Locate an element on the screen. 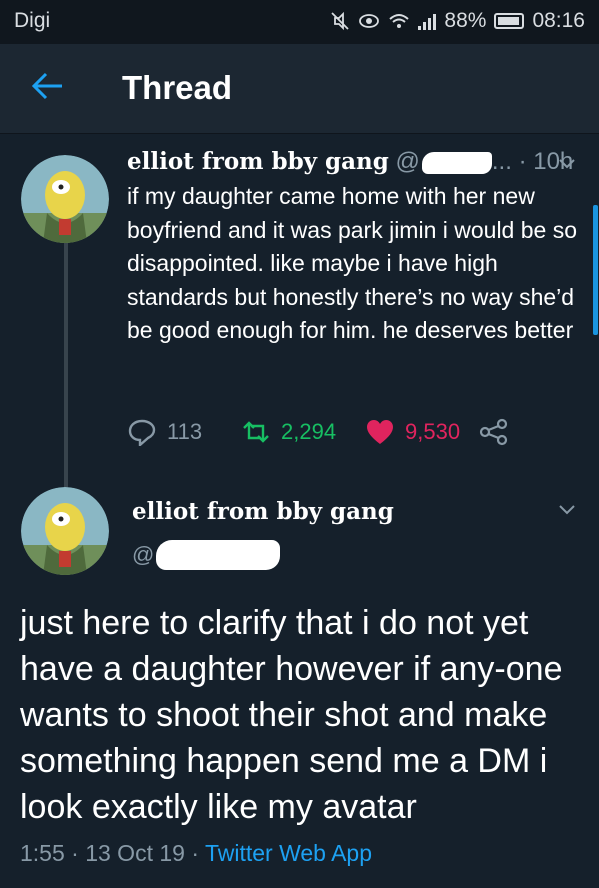  like-button: 9,530 is located at coordinates (412, 432).